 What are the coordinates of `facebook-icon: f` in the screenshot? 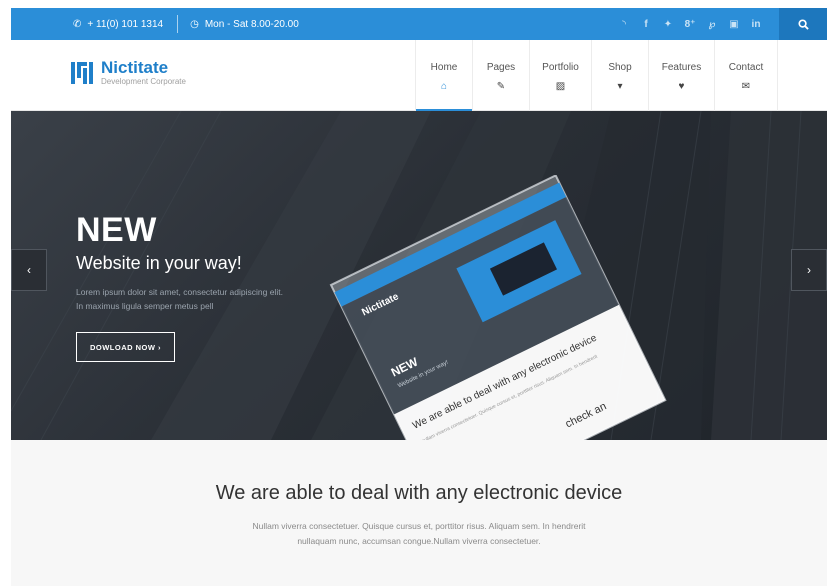 It's located at (646, 24).